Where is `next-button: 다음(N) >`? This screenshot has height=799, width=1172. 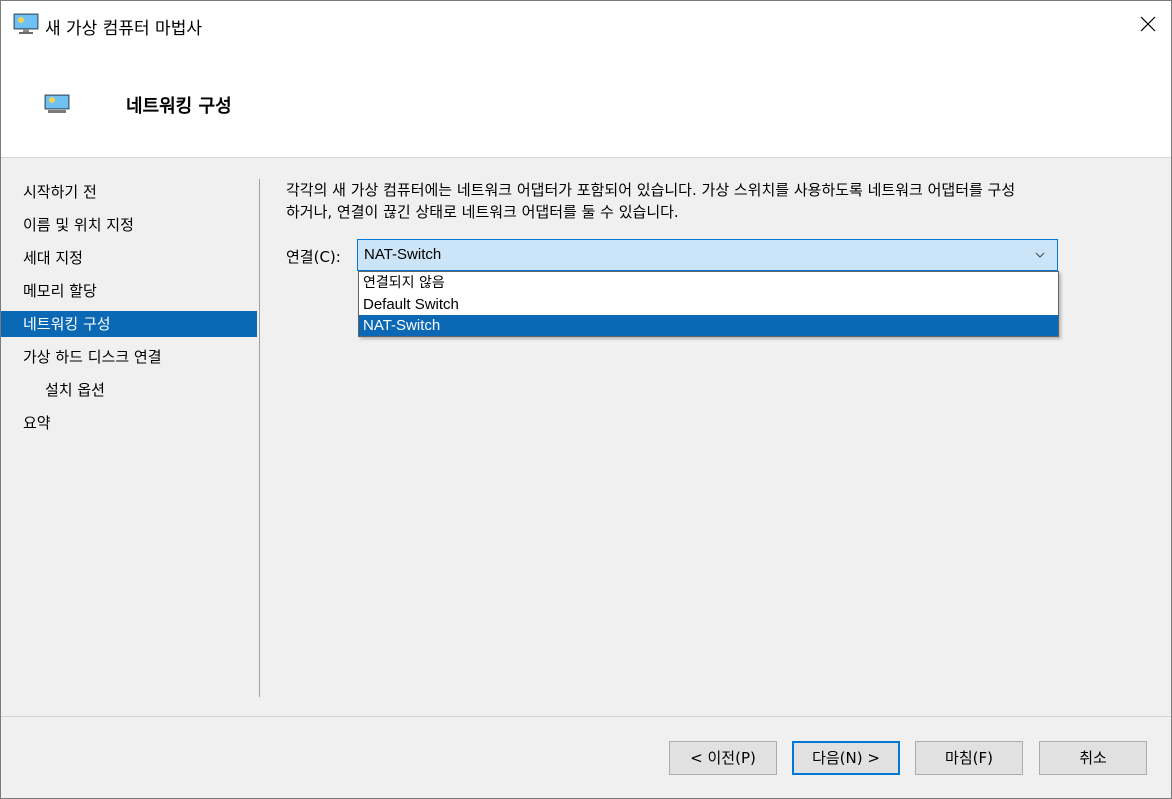 next-button: 다음(N) > is located at coordinates (846, 758).